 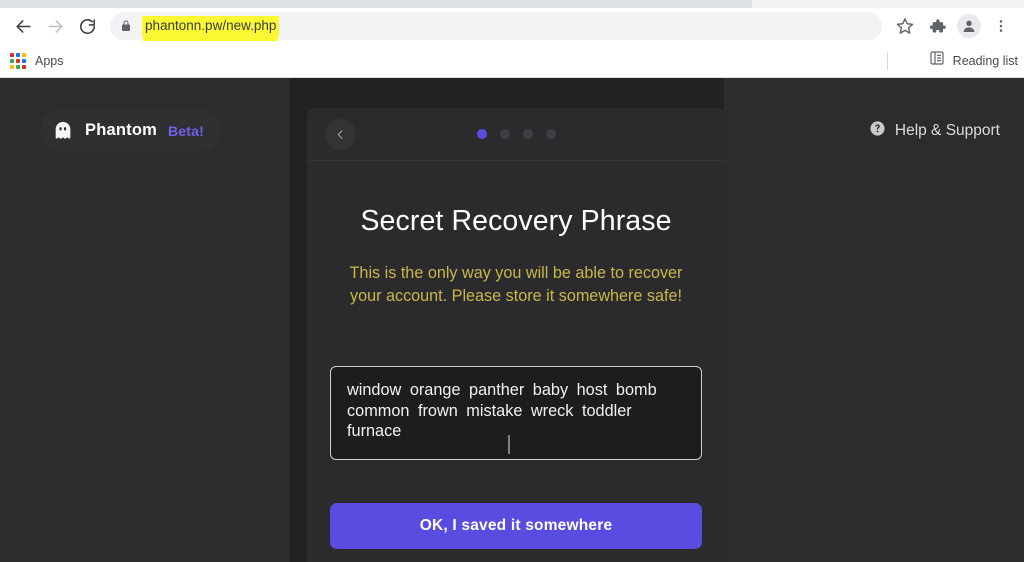 I want to click on reading-list-icon, so click(x=937, y=60).